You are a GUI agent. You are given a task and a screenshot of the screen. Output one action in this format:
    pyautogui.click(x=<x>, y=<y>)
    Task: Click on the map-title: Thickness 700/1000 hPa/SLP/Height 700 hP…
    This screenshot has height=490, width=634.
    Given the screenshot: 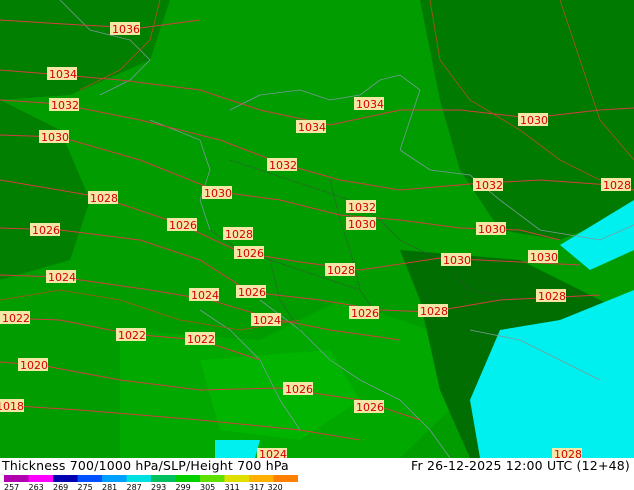 What is the action you would take?
    pyautogui.click(x=145, y=465)
    